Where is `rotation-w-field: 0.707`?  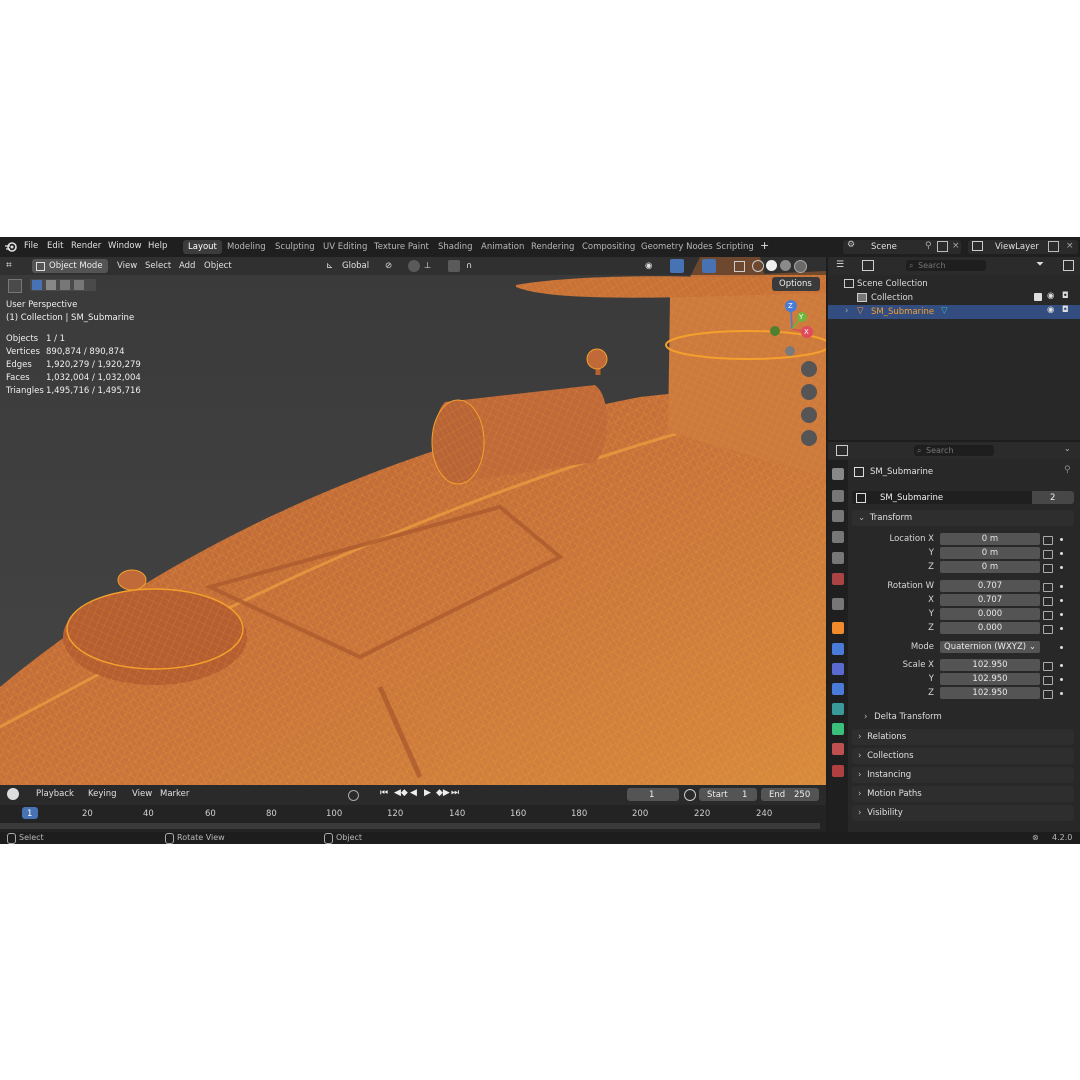 rotation-w-field: 0.707 is located at coordinates (990, 586).